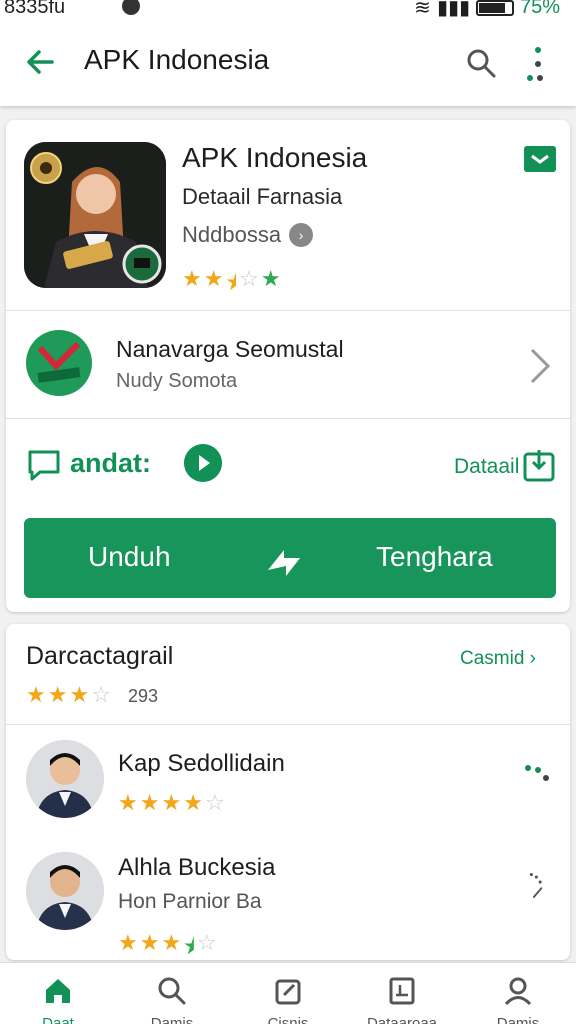 The width and height of the screenshot is (576, 1024). I want to click on status-icons: ≋ ▮▮▮ 75%, so click(487, 10).